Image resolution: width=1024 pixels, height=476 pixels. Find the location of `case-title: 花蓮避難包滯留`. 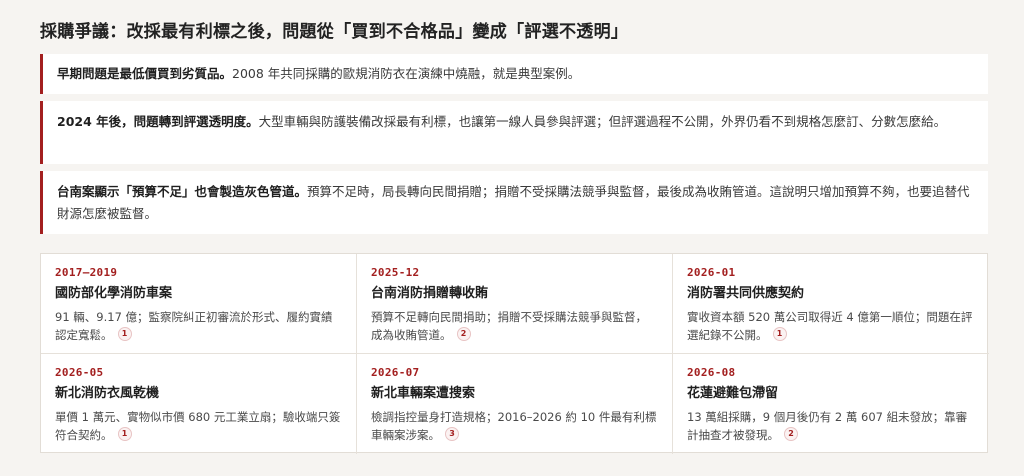

case-title: 花蓮避難包滯留 is located at coordinates (733, 393).